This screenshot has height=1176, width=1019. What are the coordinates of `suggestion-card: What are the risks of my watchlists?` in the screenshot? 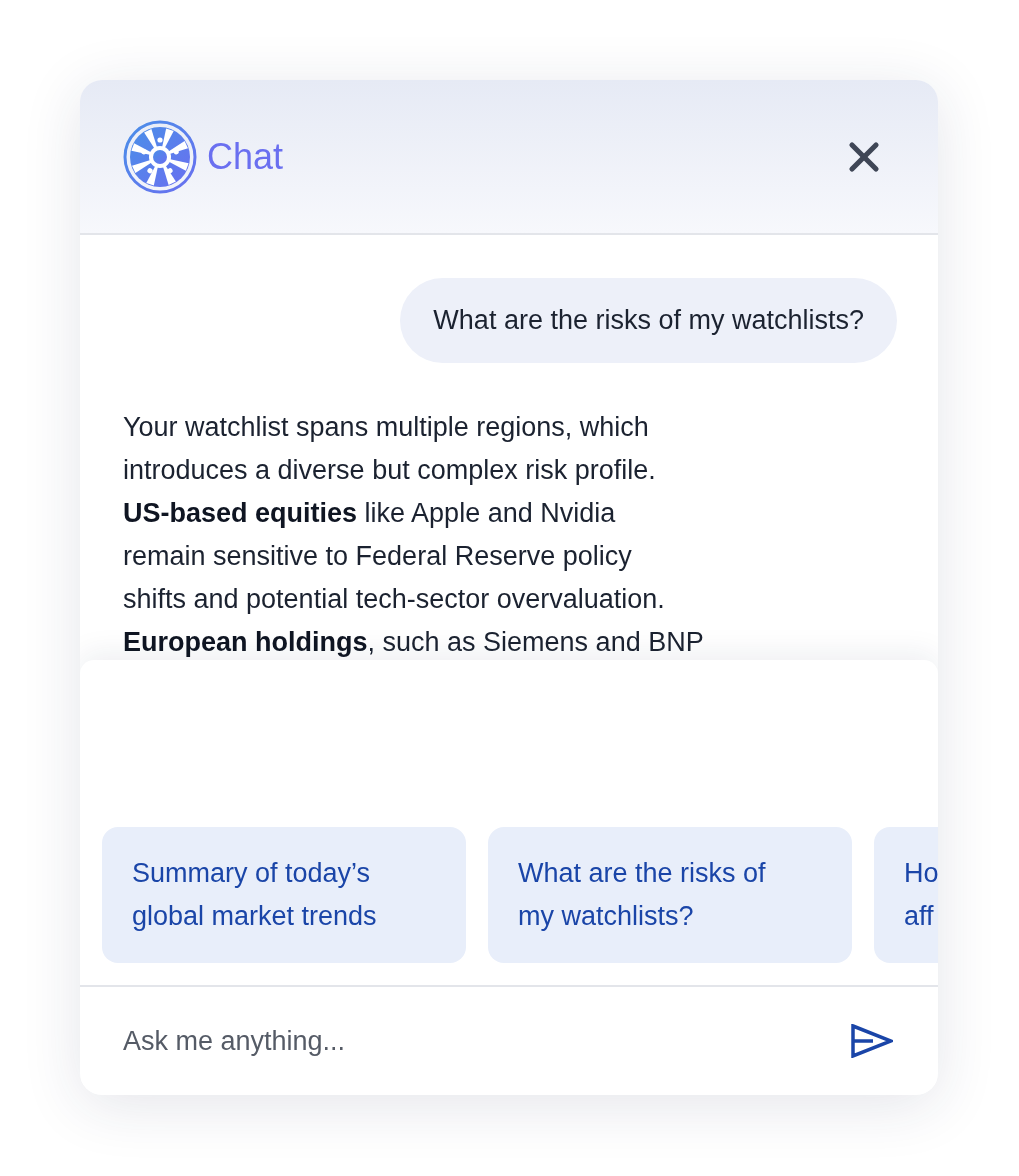 It's located at (670, 895).